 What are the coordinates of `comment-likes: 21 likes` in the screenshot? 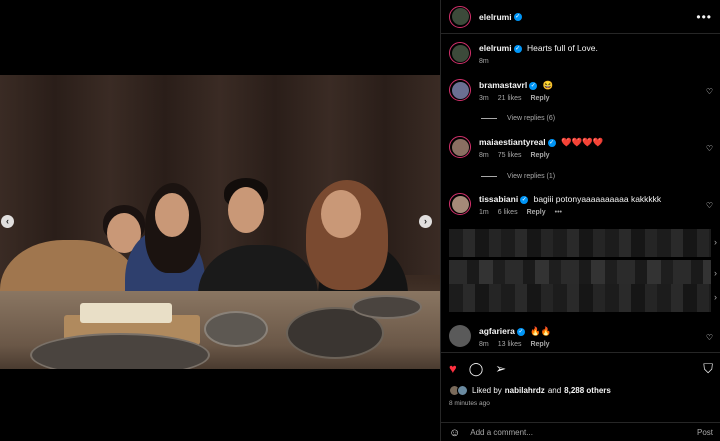 It's located at (510, 98).